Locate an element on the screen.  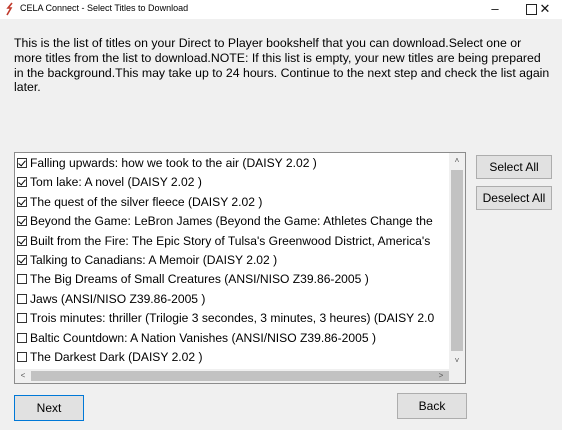
deselect-all-button: Deselect All is located at coordinates (514, 198).